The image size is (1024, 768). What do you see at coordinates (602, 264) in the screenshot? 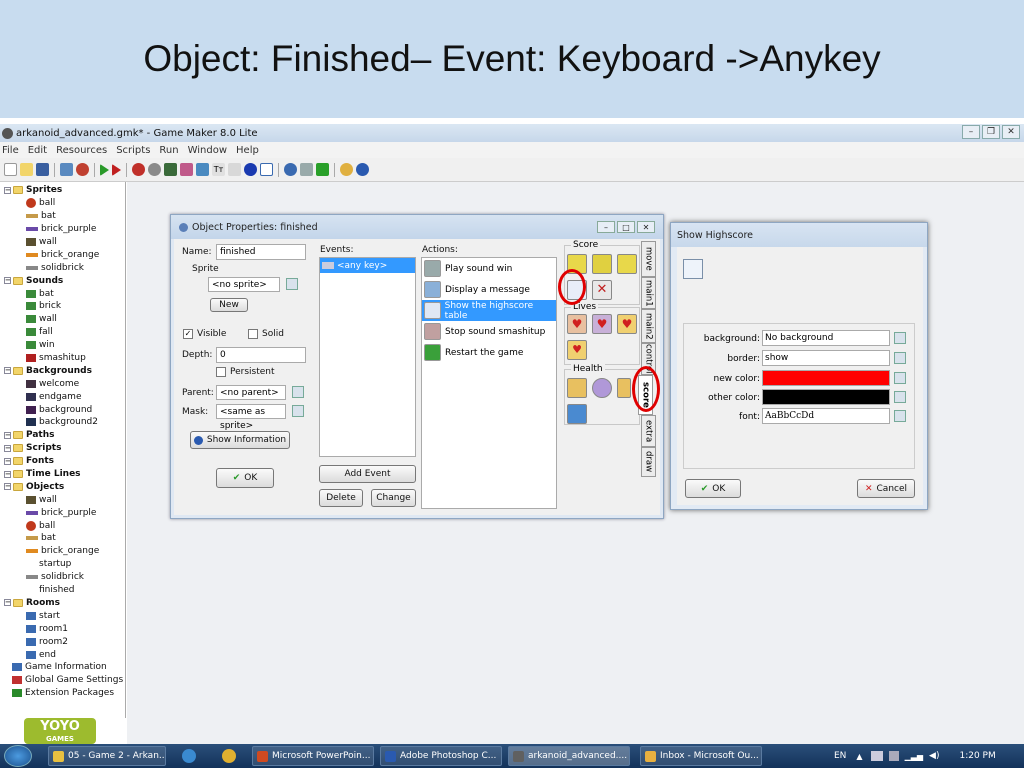
I see `test-score-icon` at bounding box center [602, 264].